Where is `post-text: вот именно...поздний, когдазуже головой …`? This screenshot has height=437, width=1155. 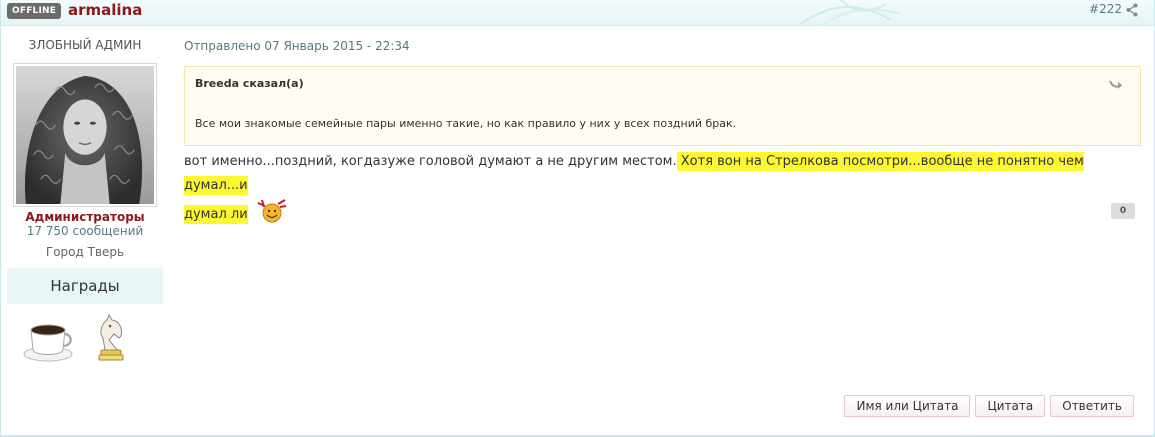
post-text: вот именно...поздний, когдазуже головой … is located at coordinates (430, 161).